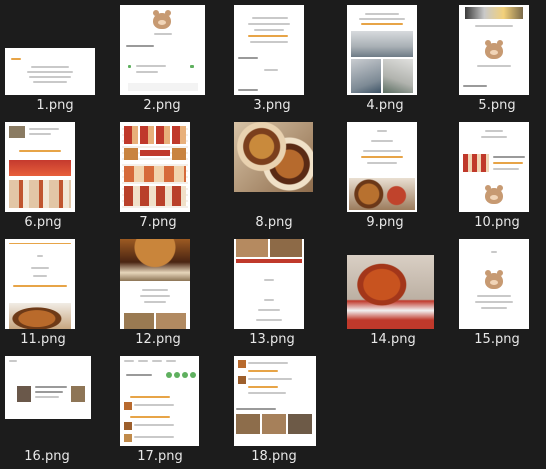  Describe the element at coordinates (48, 456) in the screenshot. I see `file-name-16: 16.png` at that location.